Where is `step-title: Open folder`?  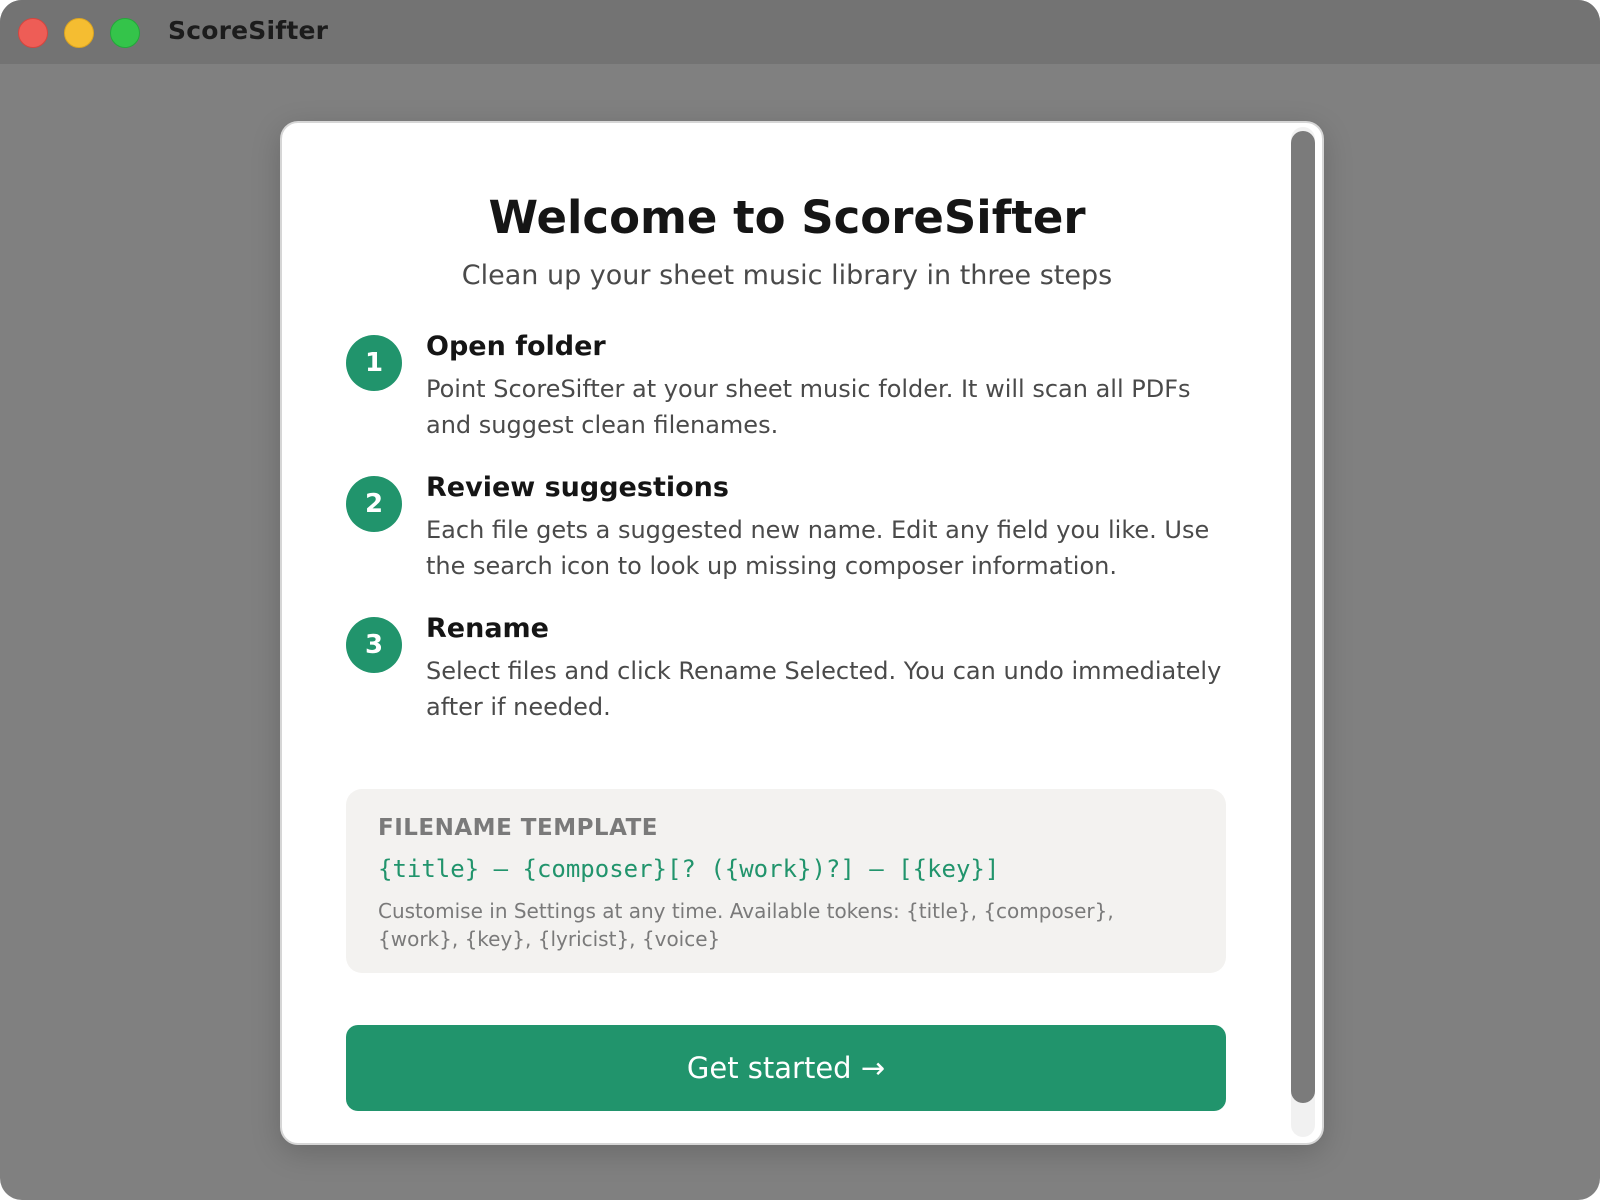 step-title: Open folder is located at coordinates (516, 346).